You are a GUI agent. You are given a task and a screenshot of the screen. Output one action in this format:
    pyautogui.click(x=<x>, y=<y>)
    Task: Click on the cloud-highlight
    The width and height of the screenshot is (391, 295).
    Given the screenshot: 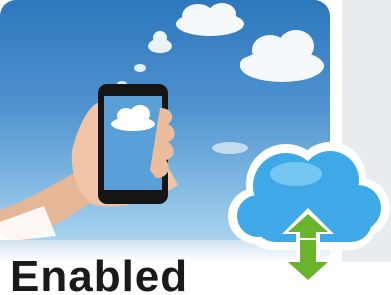 What is the action you would take?
    pyautogui.click(x=296, y=174)
    